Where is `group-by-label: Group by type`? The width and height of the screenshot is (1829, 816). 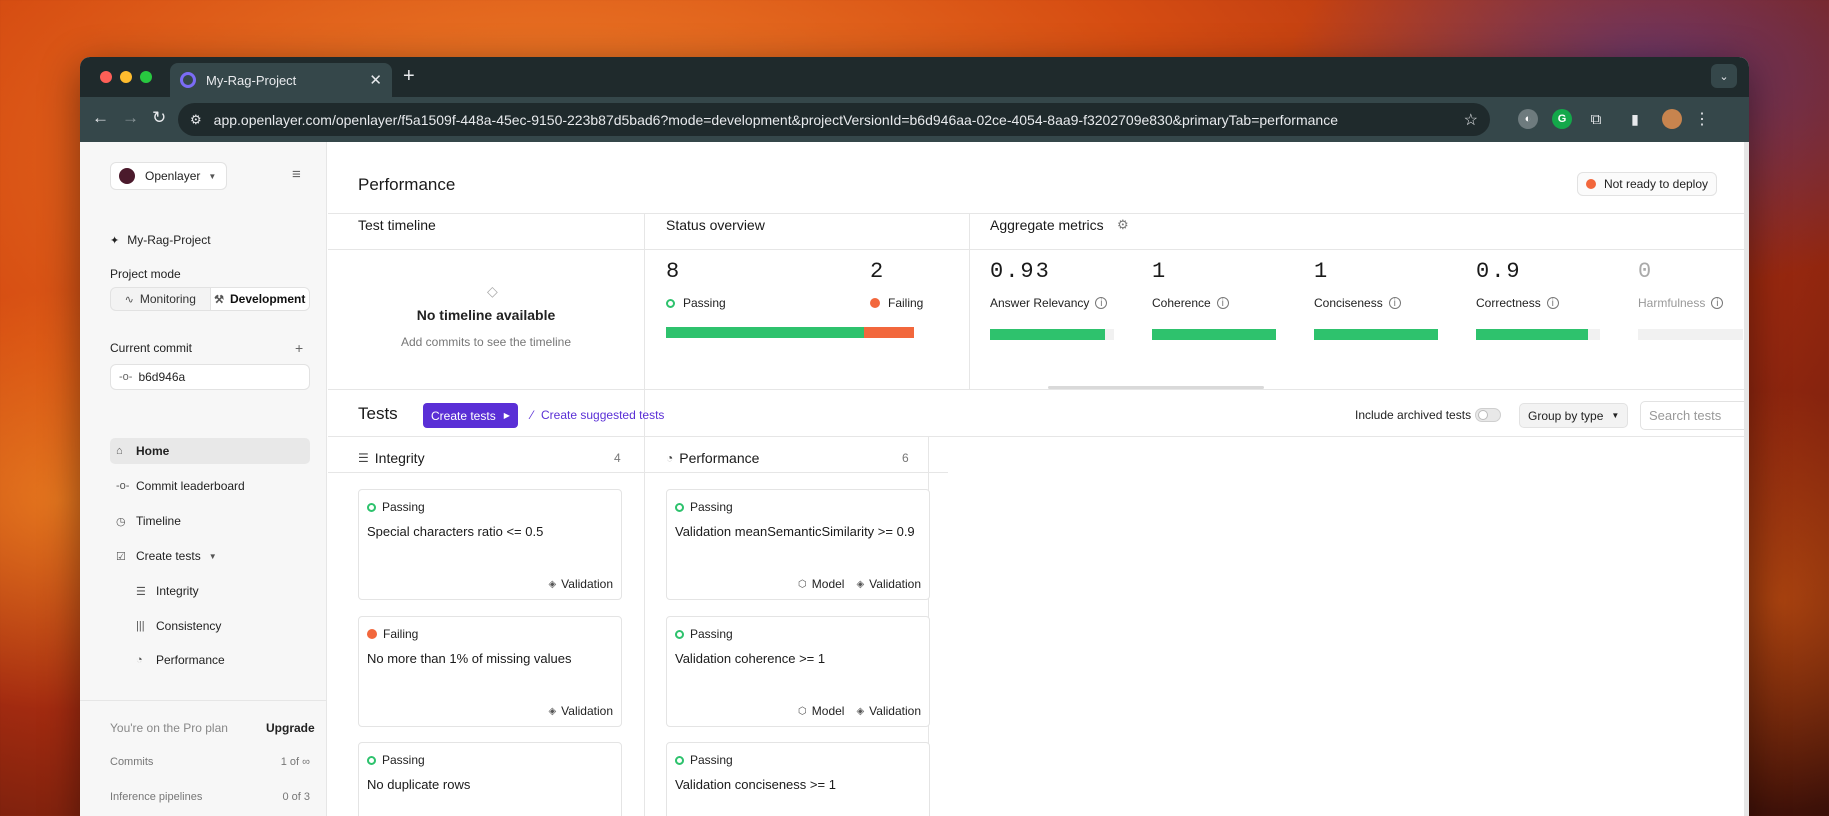 group-by-label: Group by type is located at coordinates (1566, 415).